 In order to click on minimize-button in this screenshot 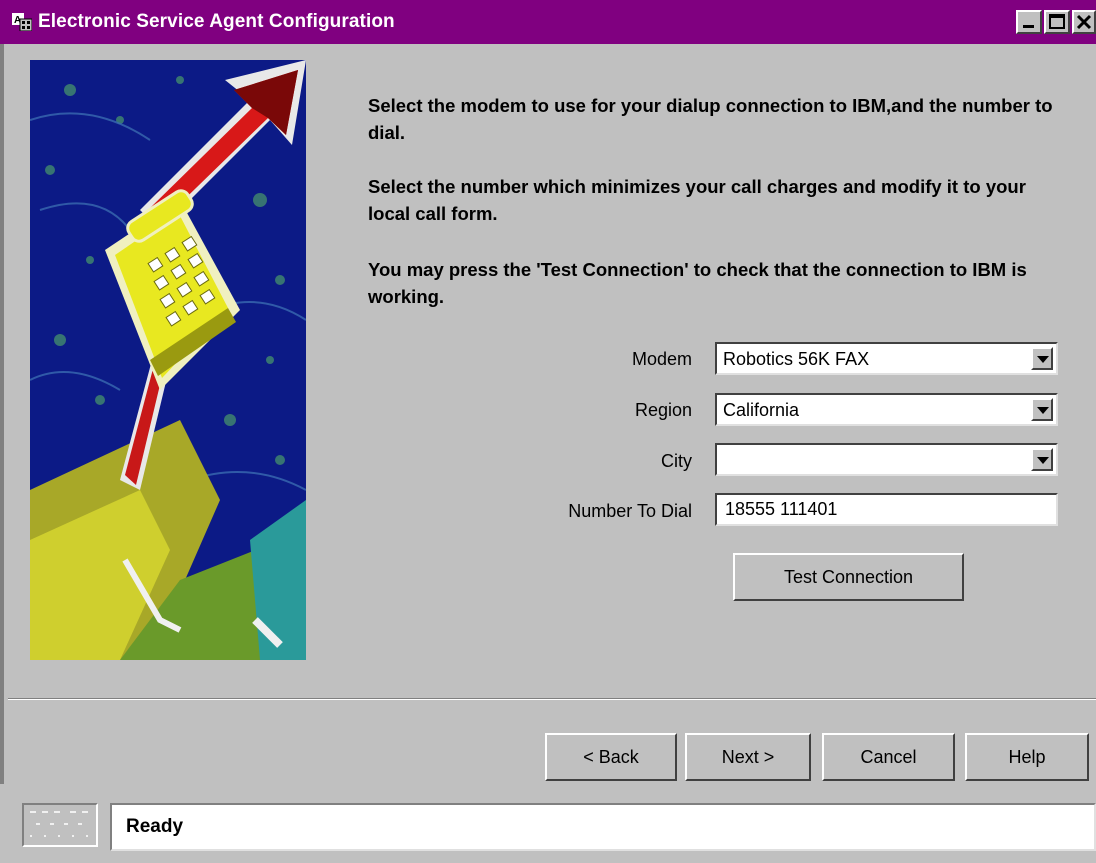, I will do `click(1029, 22)`.